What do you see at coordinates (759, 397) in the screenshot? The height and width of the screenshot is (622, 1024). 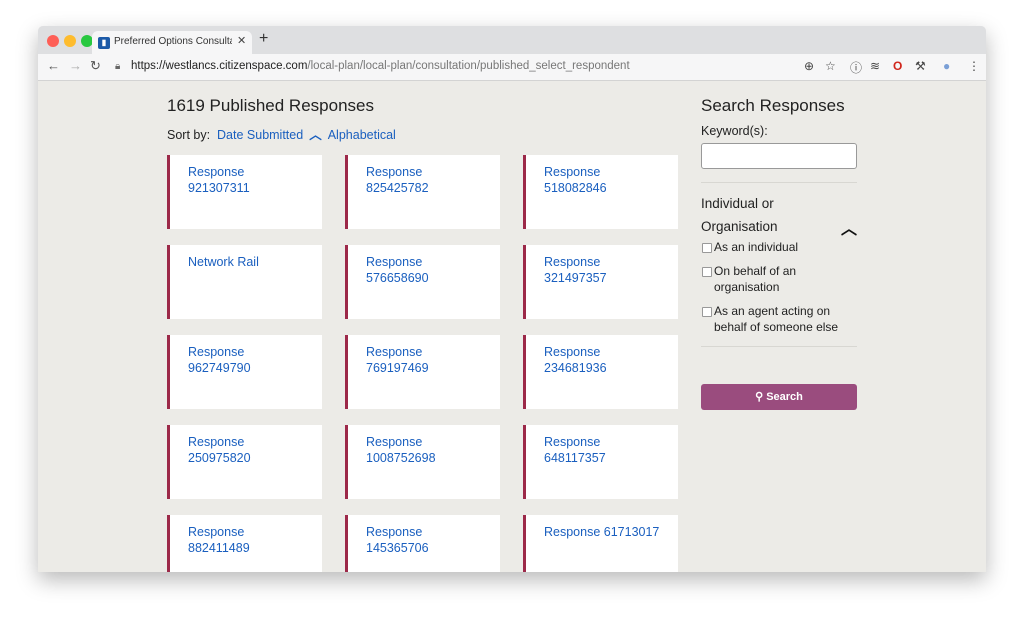 I see `search-icon: ⚲︎` at bounding box center [759, 397].